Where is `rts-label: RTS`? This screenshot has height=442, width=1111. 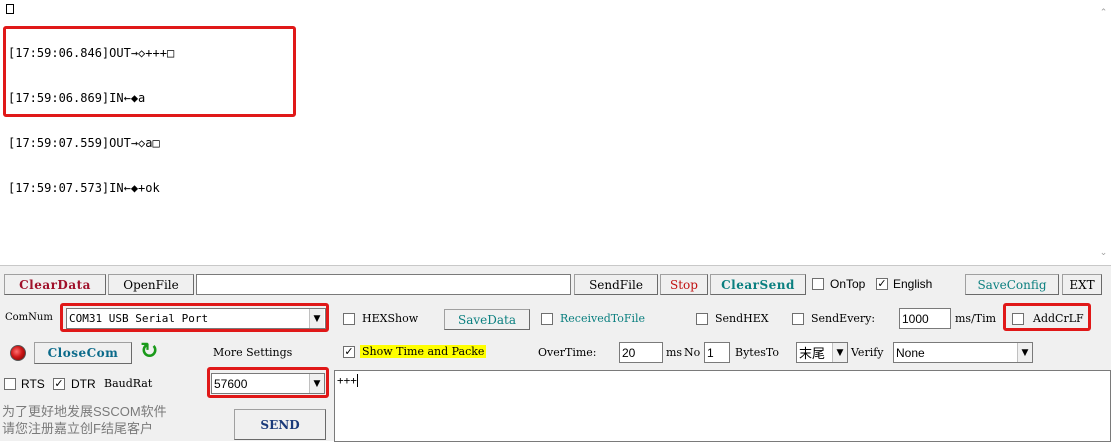
rts-label: RTS is located at coordinates (33, 384).